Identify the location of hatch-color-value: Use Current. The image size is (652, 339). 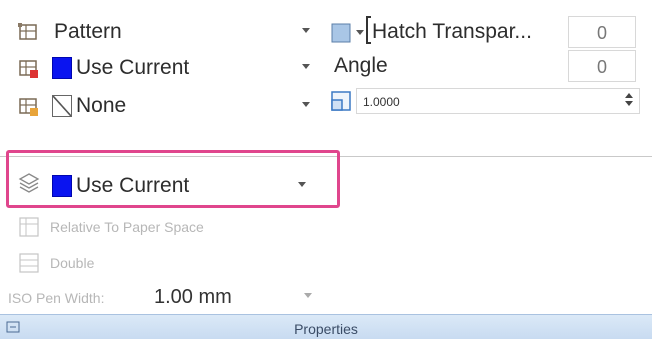
(133, 67).